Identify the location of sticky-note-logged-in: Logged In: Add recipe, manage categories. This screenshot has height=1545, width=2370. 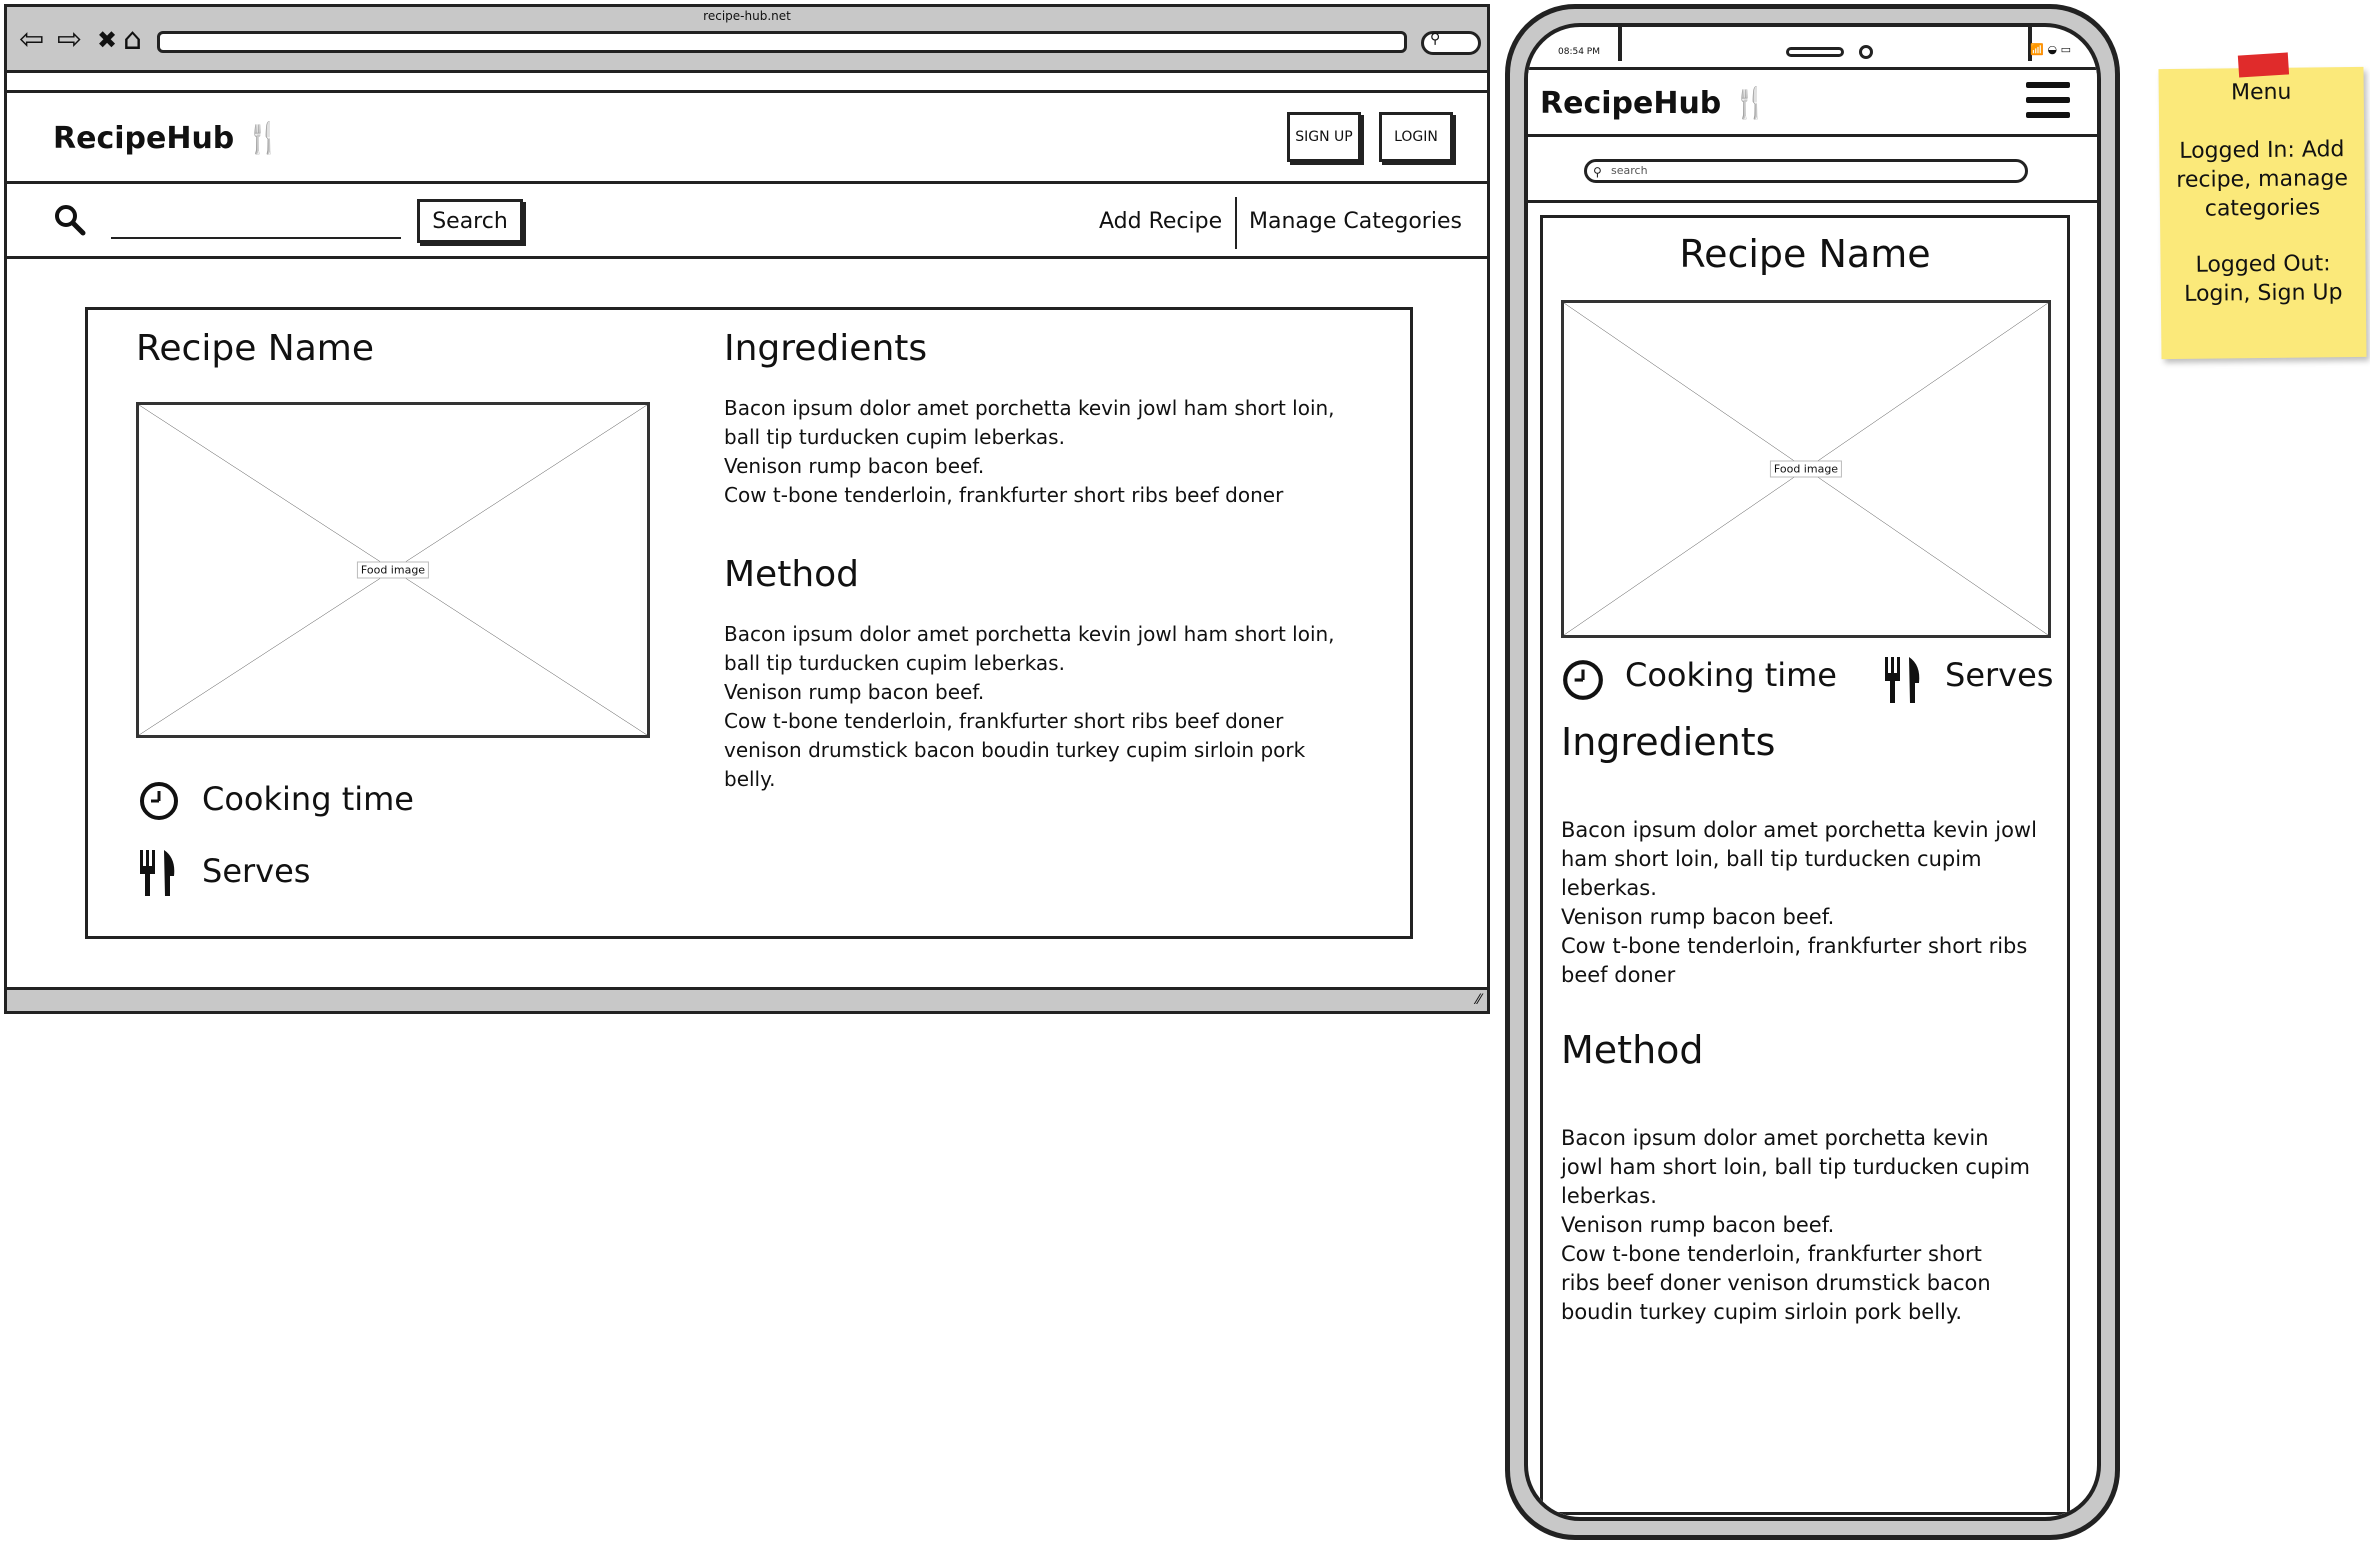
(2262, 179).